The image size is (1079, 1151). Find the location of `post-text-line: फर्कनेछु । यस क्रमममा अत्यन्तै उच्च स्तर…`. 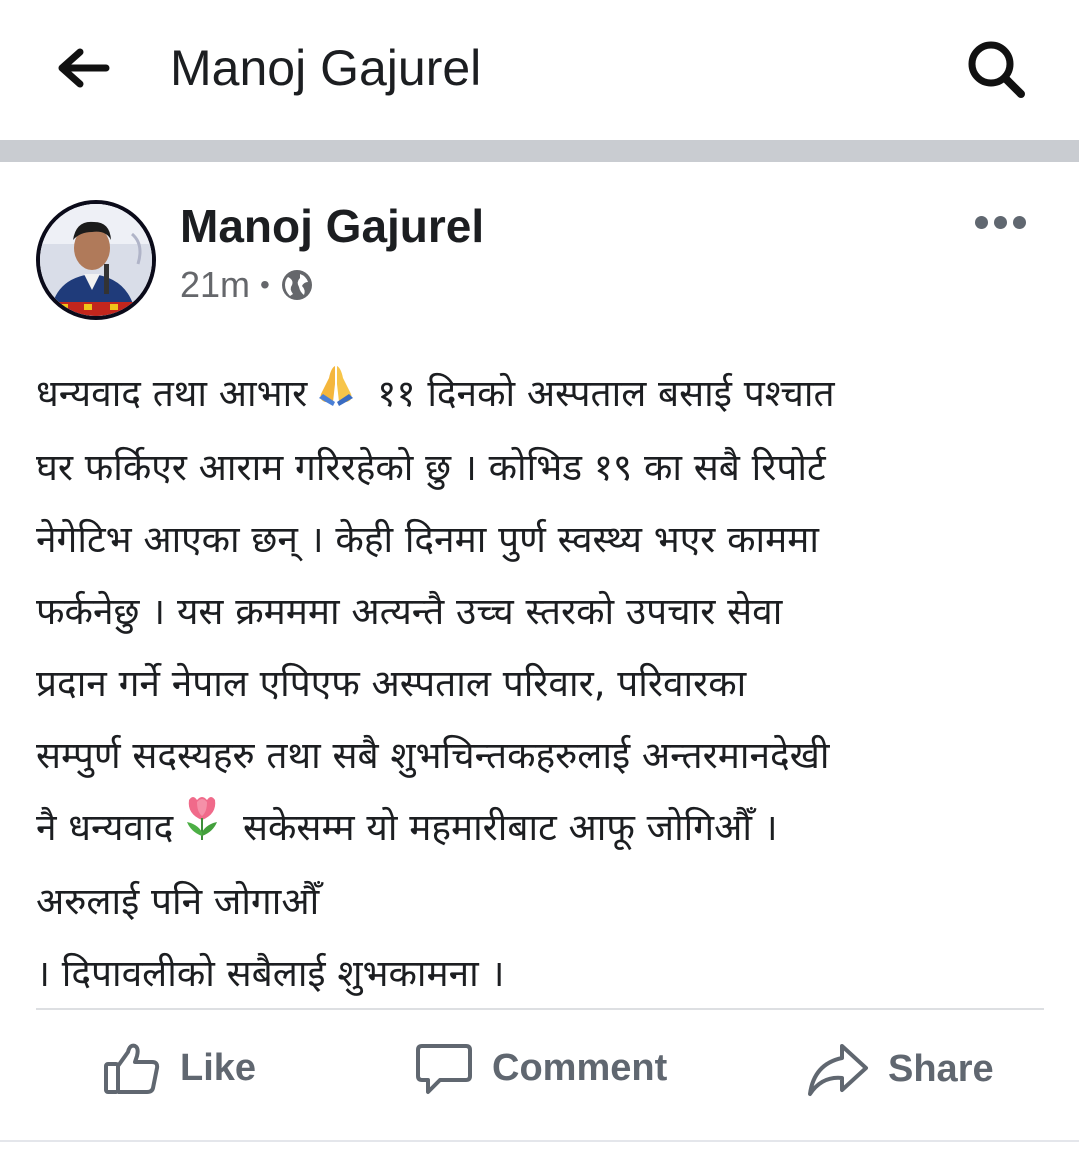

post-text-line: फर्कनेछु । यस क्रमममा अत्यन्तै उच्च स्तर… is located at coordinates (409, 611).